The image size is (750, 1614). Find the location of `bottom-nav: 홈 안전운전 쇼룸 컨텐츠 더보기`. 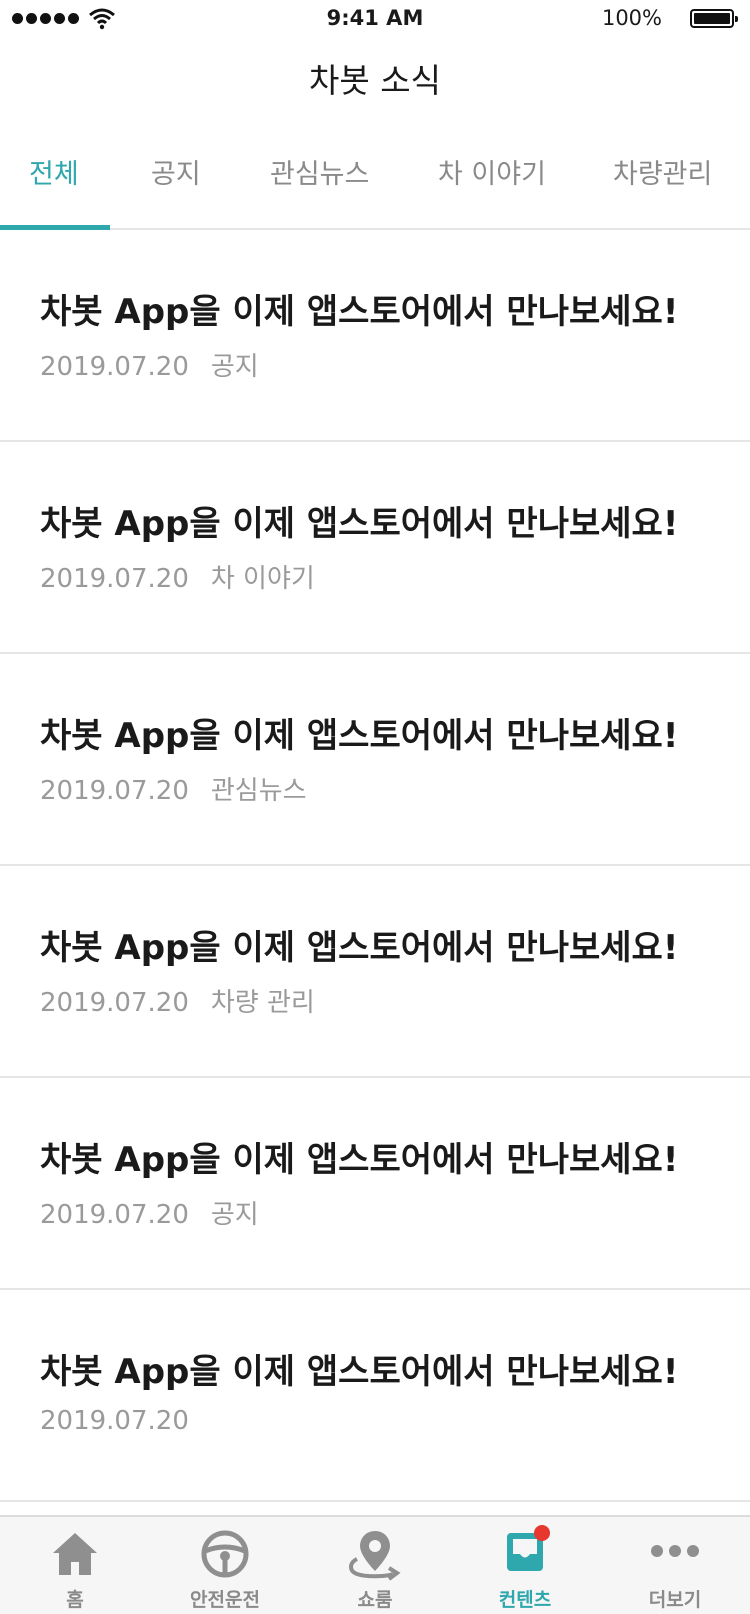

bottom-nav: 홈 안전운전 쇼룸 컨텐츠 더보기 is located at coordinates (375, 1564).